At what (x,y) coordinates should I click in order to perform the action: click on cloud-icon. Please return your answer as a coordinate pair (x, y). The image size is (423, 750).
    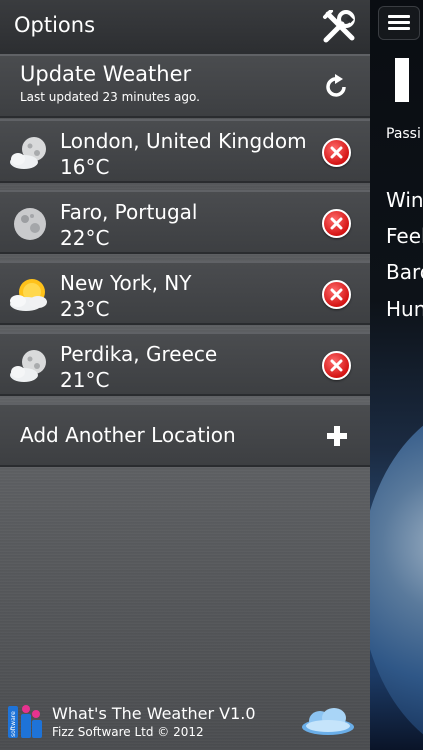
    Looking at the image, I should click on (328, 721).